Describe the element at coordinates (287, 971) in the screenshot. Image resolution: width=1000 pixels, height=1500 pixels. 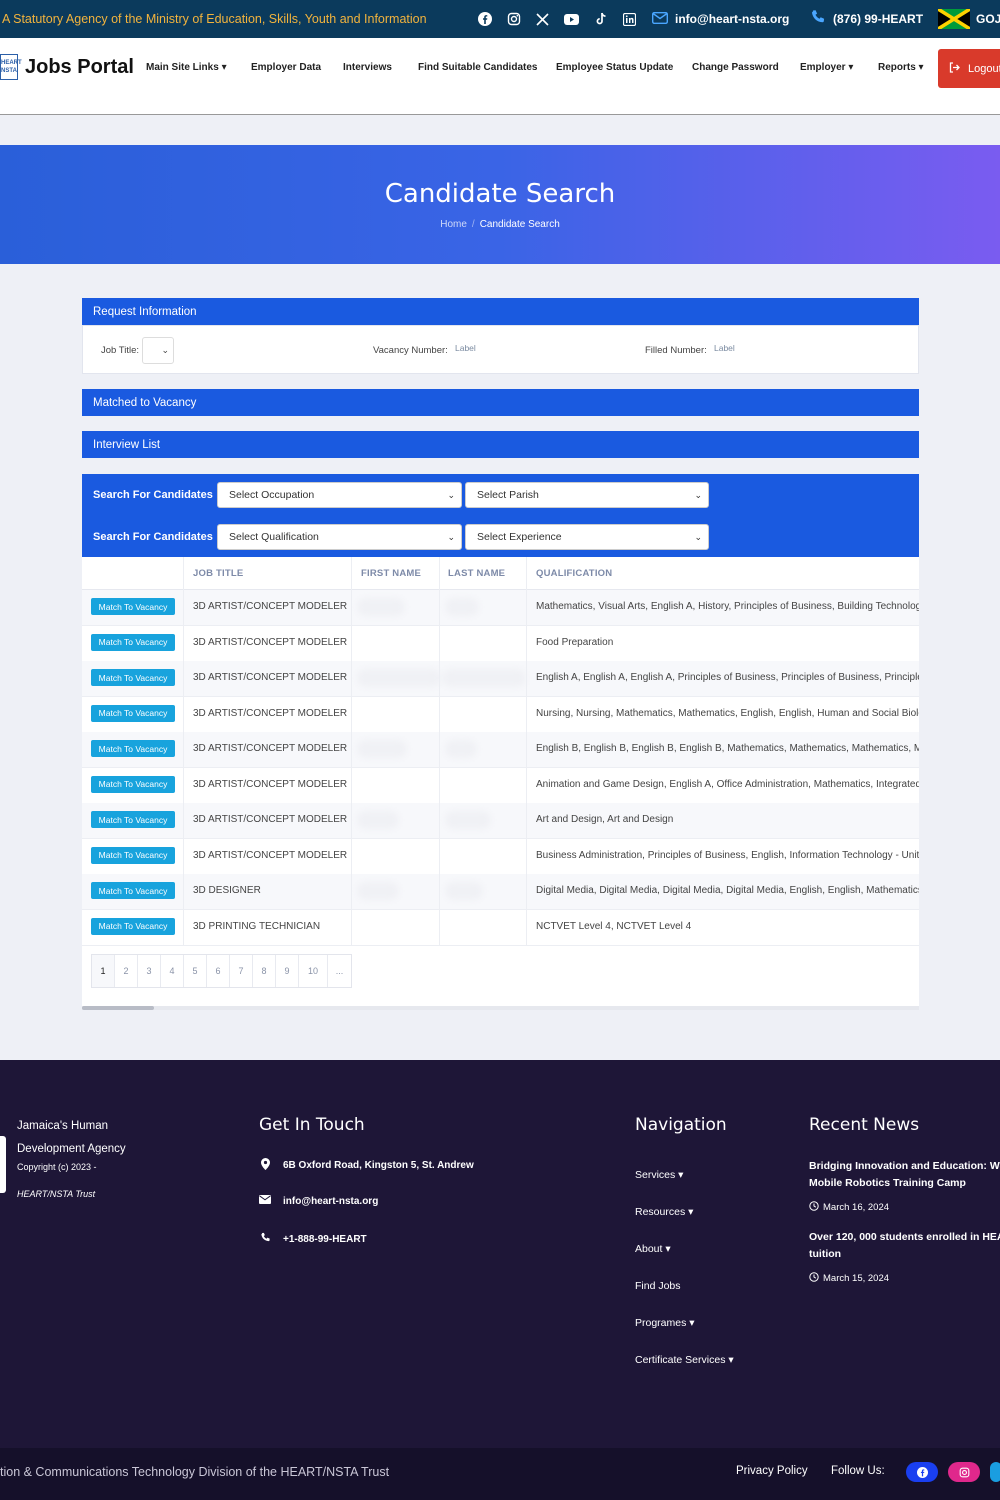
I see `page-link: 9` at that location.